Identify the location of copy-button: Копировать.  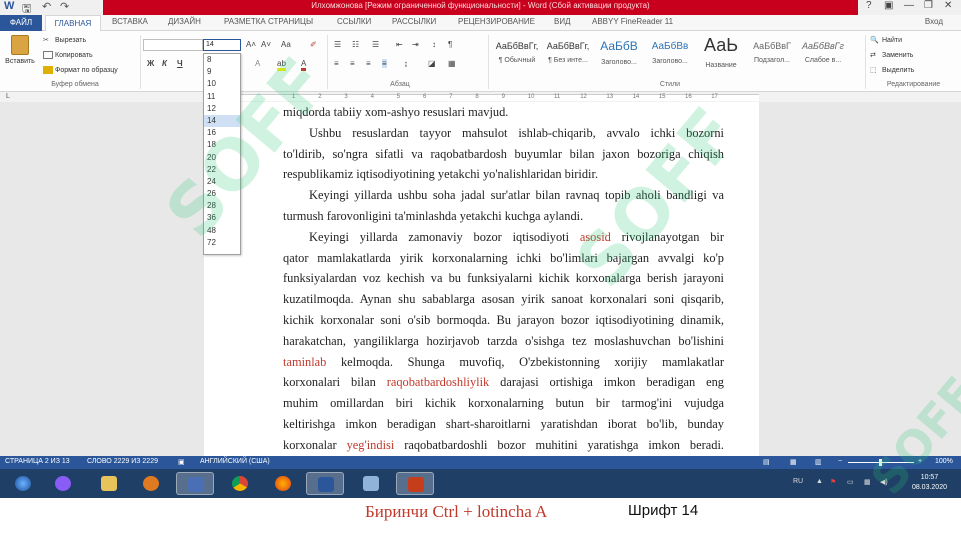
(68, 55).